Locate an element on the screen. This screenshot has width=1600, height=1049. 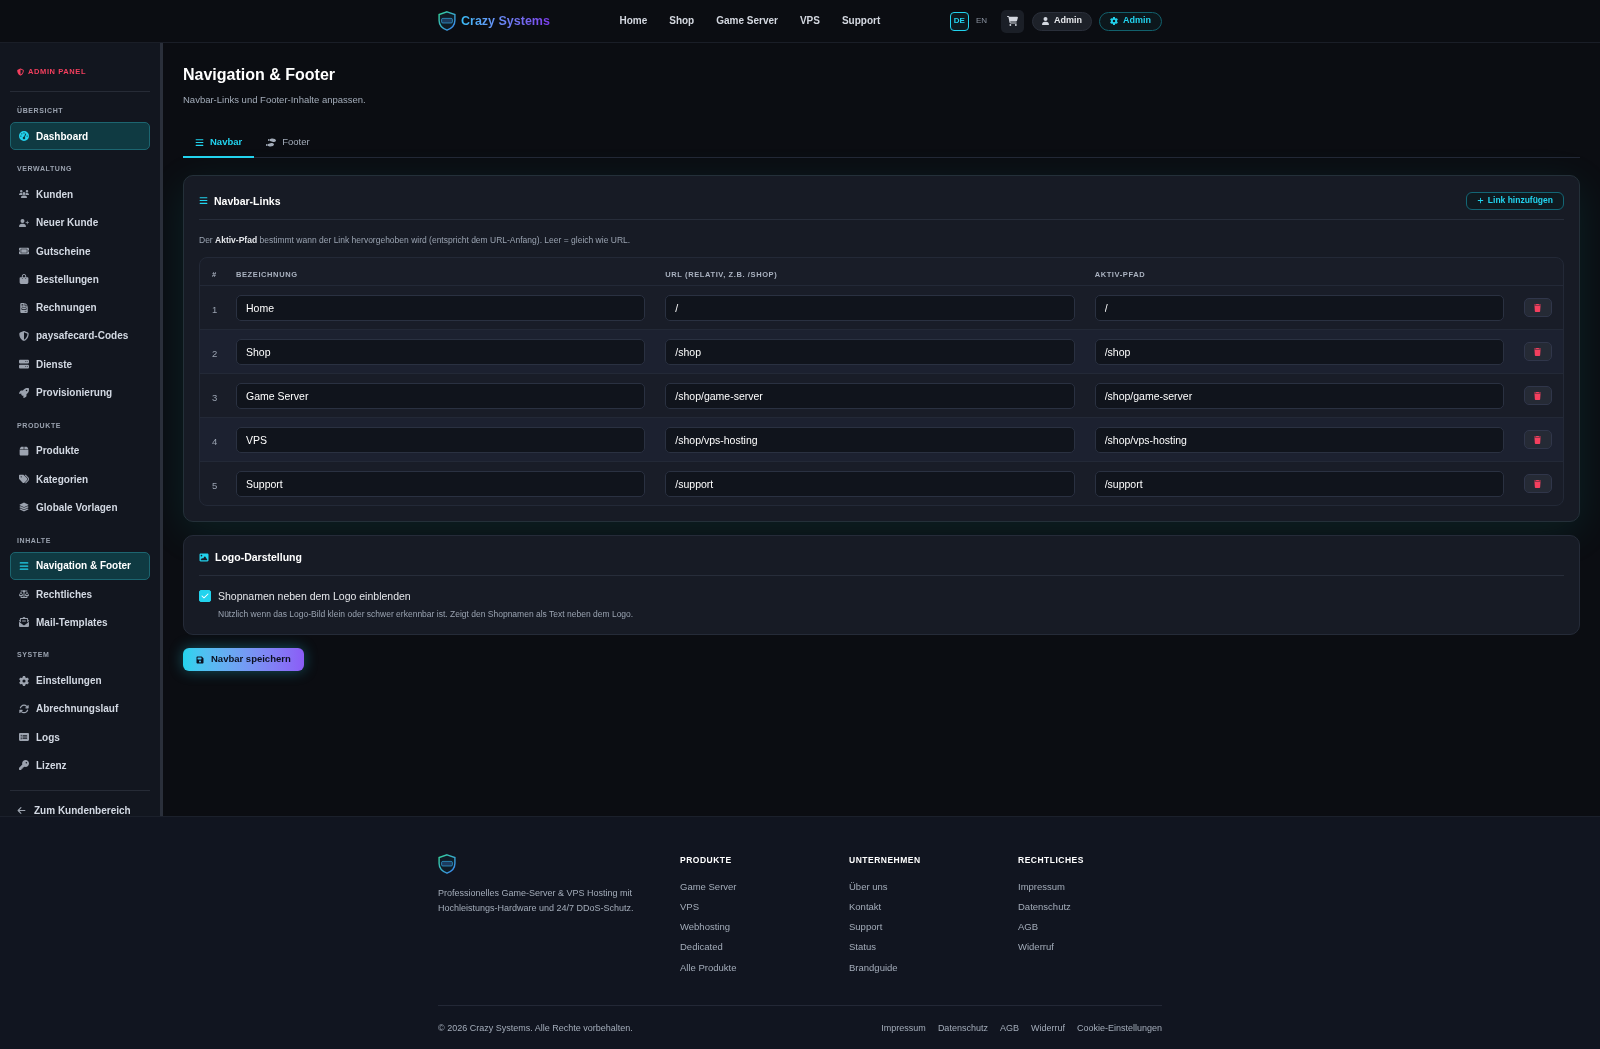
sidebar-item: Gutscheine is located at coordinates (80, 251).